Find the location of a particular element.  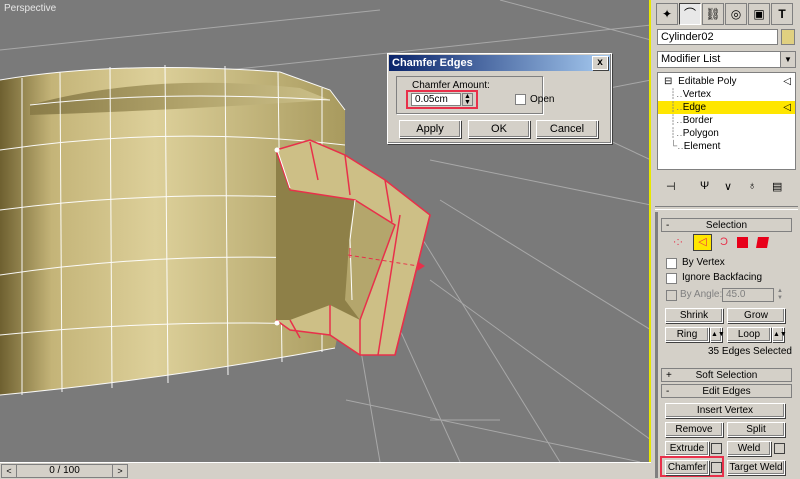

time-slider-bar: < 0 / 100 > is located at coordinates (325, 470).